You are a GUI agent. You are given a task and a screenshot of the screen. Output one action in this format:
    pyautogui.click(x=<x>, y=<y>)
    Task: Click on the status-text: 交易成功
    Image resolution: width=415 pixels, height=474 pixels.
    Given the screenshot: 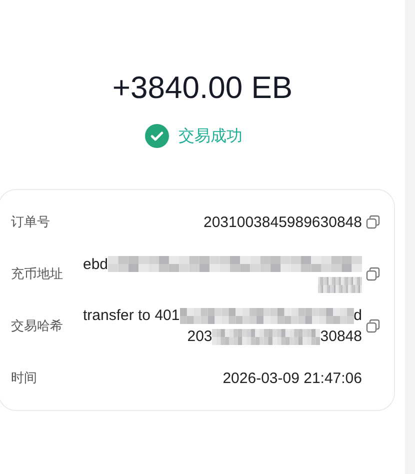 What is the action you would take?
    pyautogui.click(x=210, y=136)
    